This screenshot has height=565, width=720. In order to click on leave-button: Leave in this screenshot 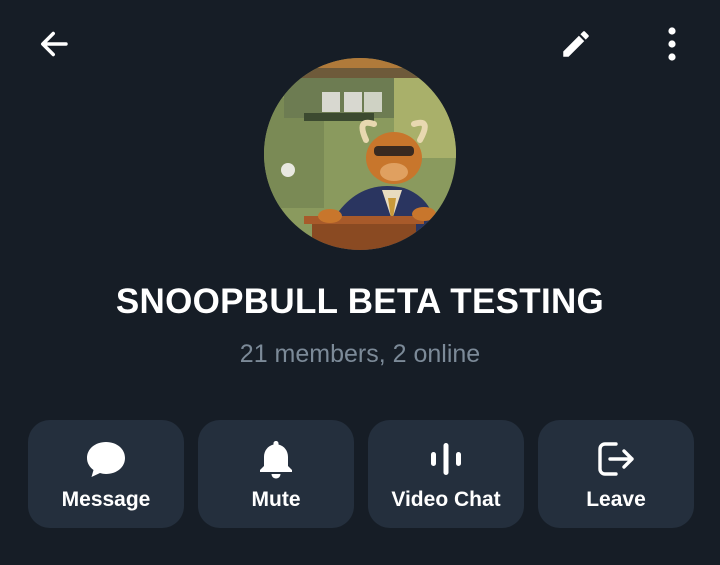, I will do `click(616, 474)`.